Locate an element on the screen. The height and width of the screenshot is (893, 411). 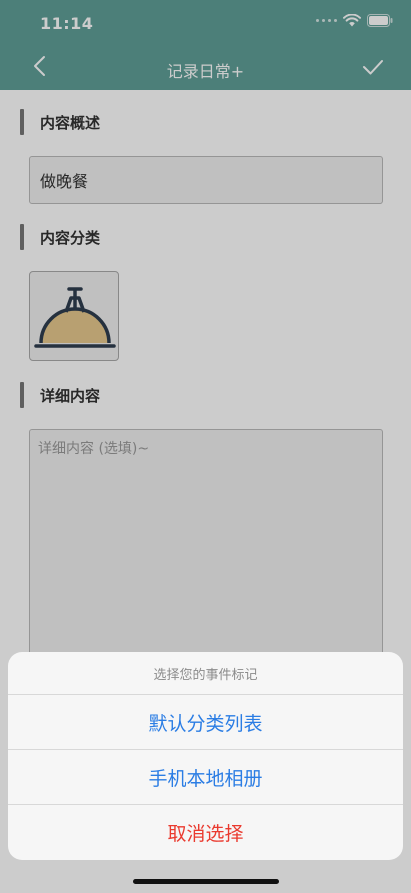
home-indicator is located at coordinates (206, 881).